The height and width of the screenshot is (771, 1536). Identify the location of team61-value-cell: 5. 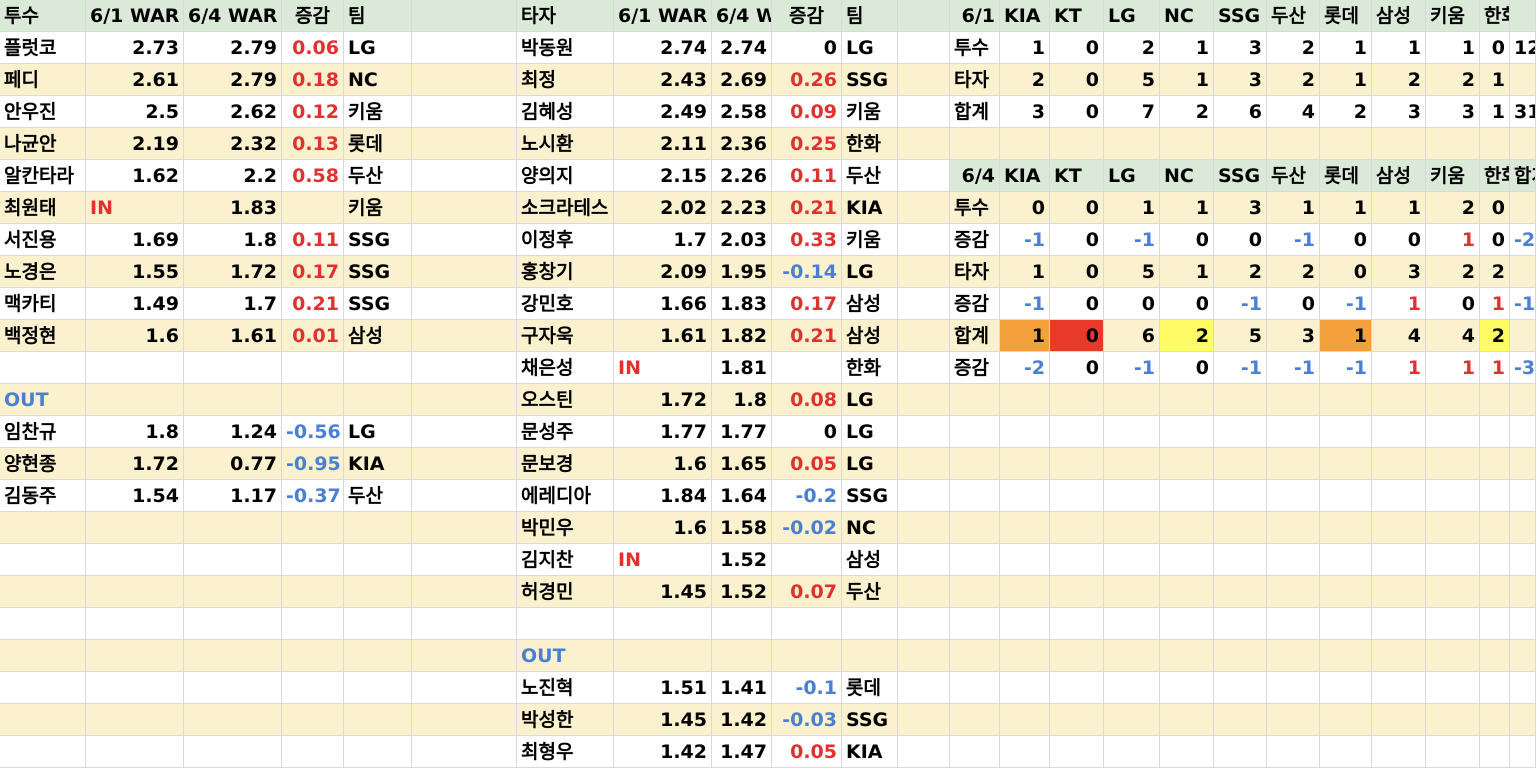
(1132, 80).